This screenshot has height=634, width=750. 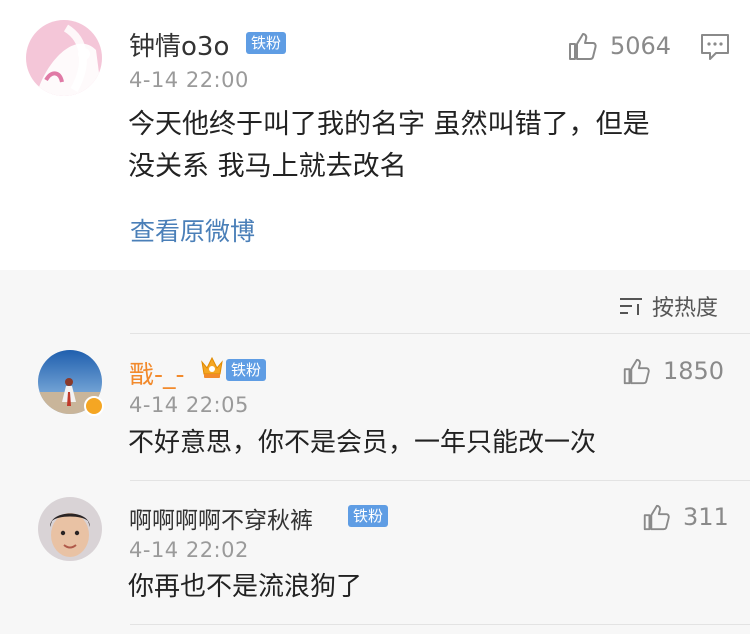 I want to click on sort-icon, so click(x=631, y=306).